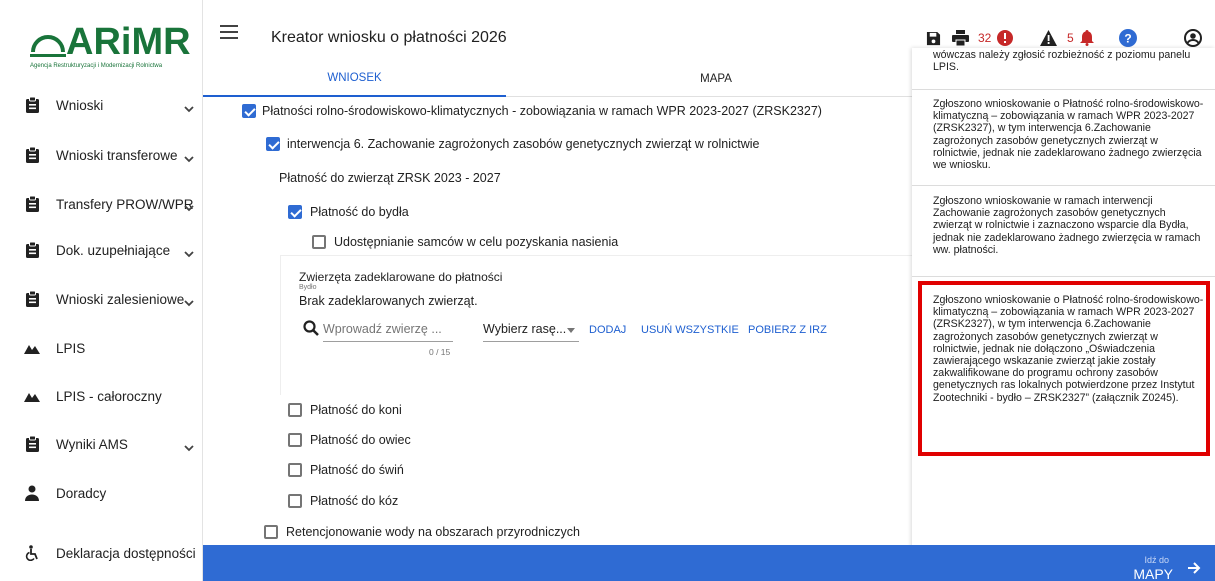  I want to click on zrsk-checkbox, so click(249, 111).